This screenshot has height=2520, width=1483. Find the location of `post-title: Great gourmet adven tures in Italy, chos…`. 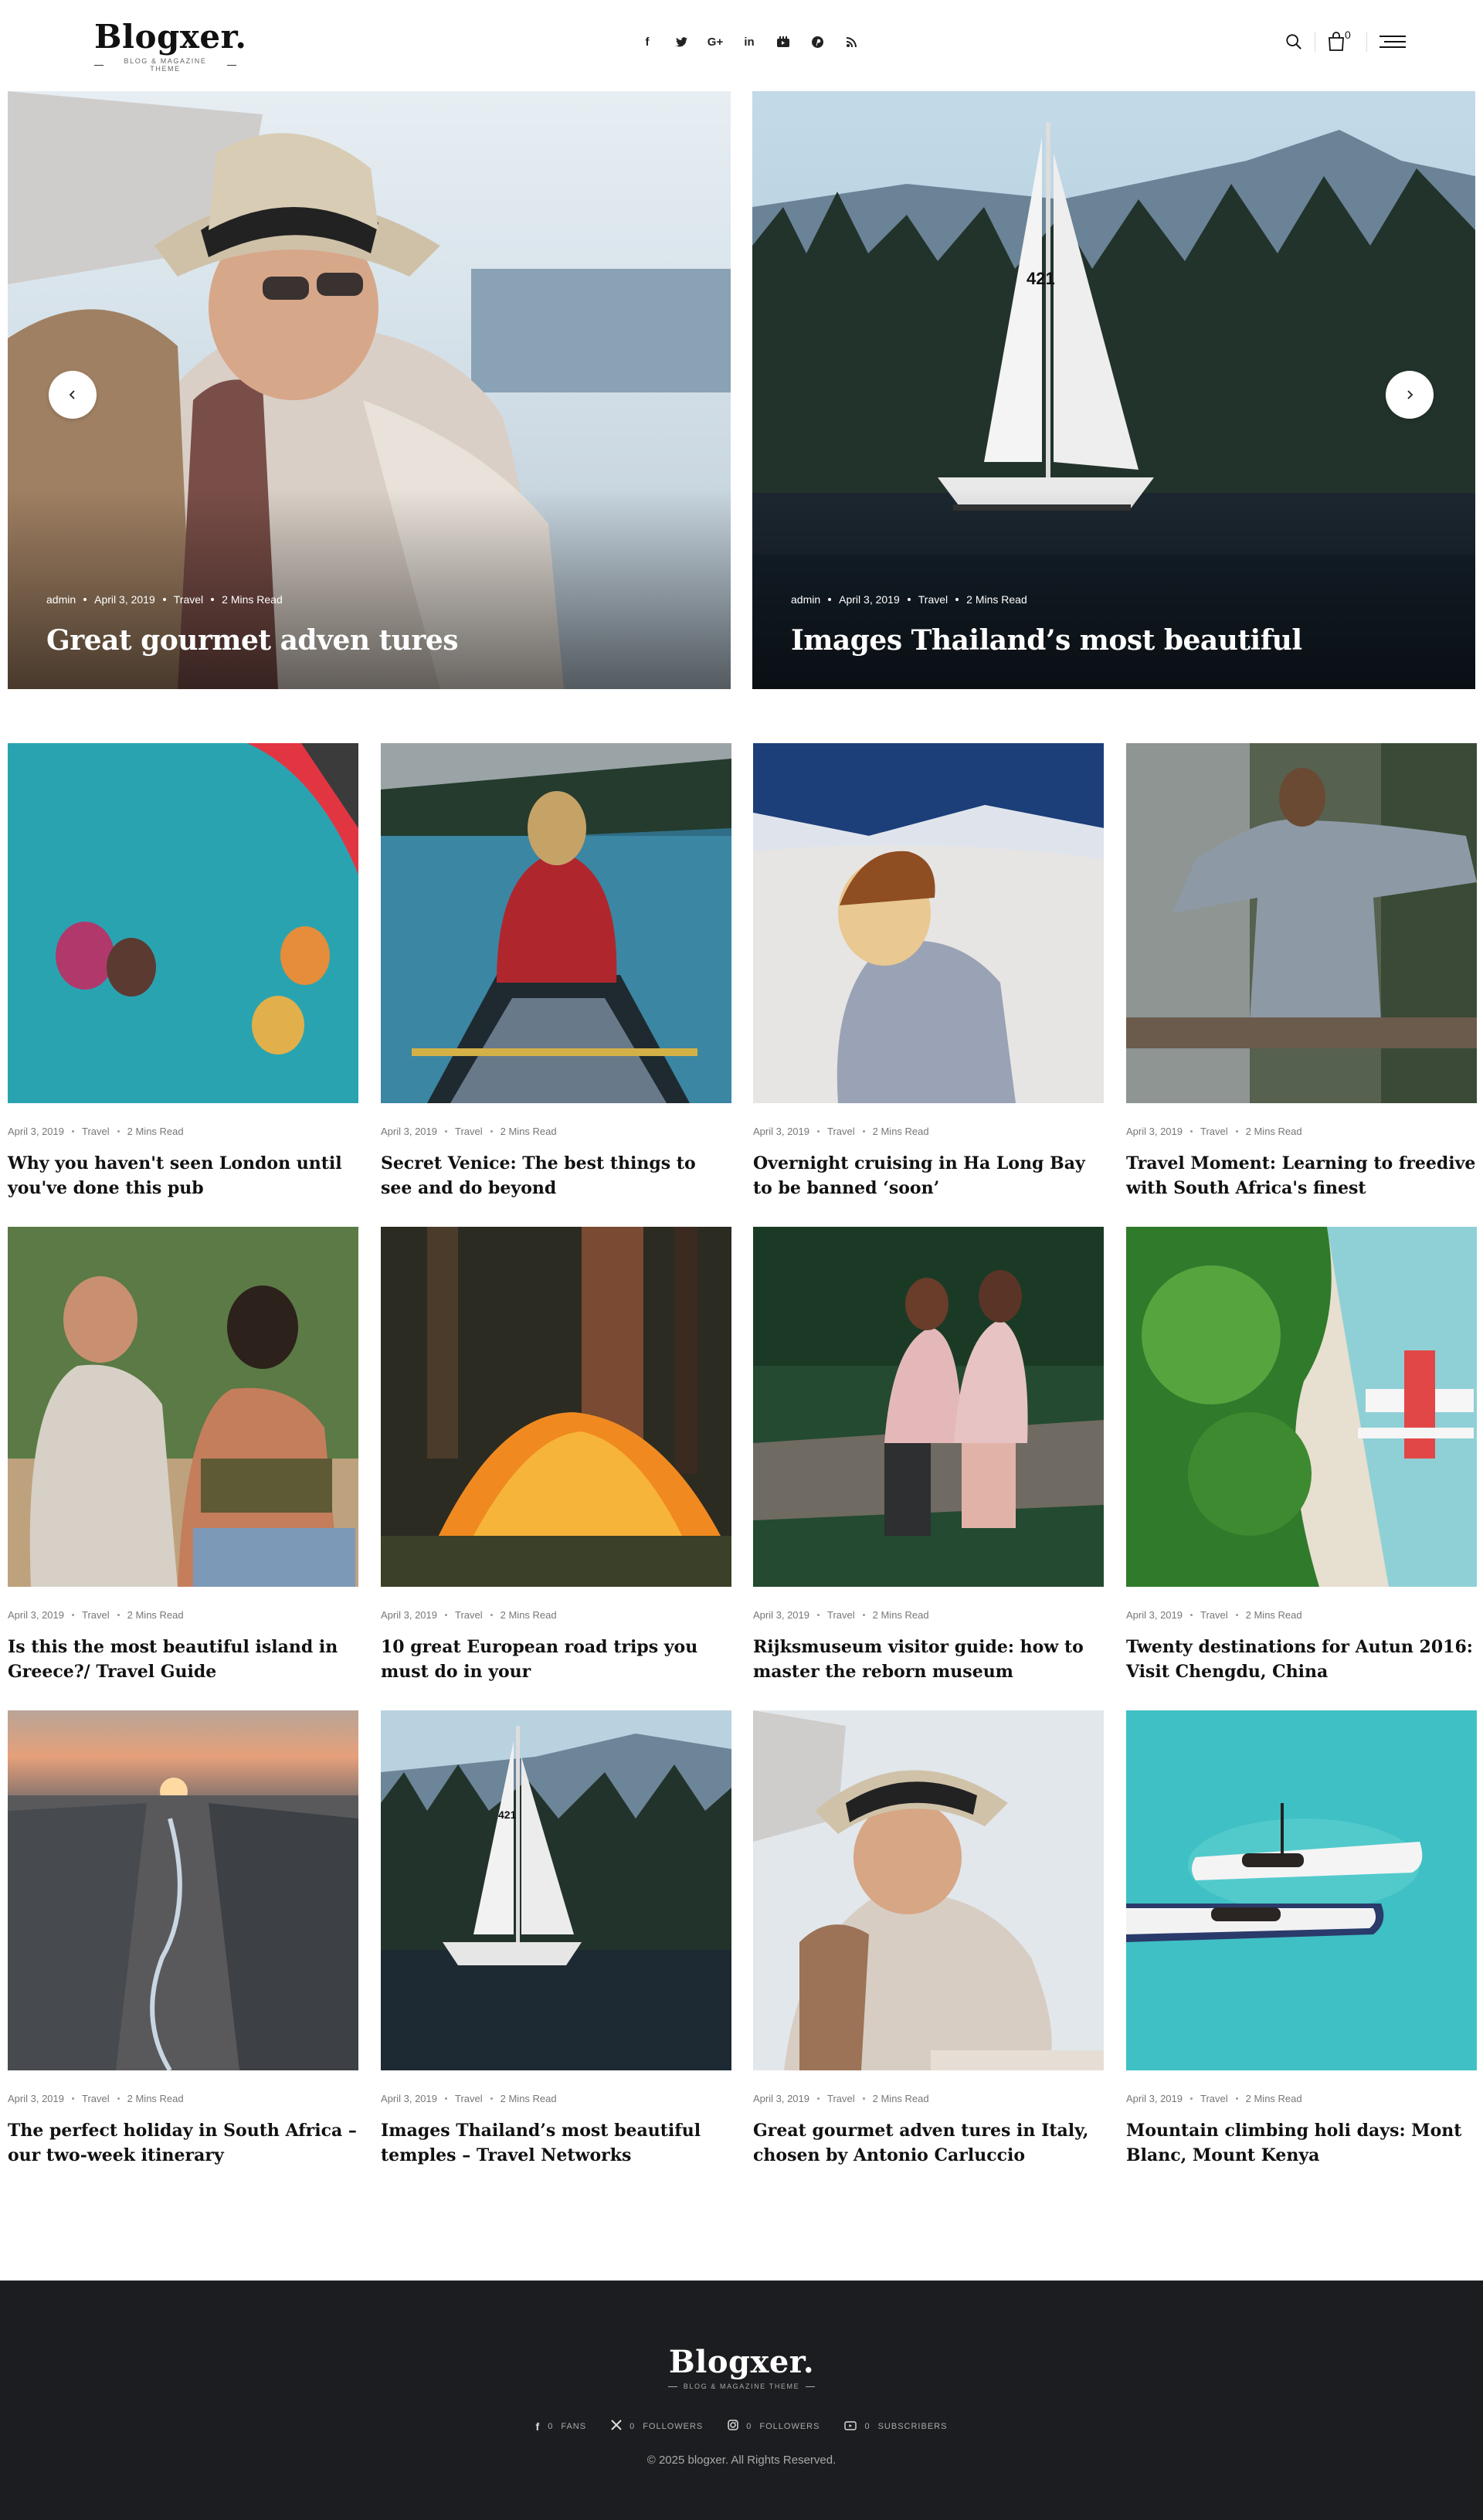

post-title: Great gourmet adven tures in Italy, chos… is located at coordinates (928, 2143).